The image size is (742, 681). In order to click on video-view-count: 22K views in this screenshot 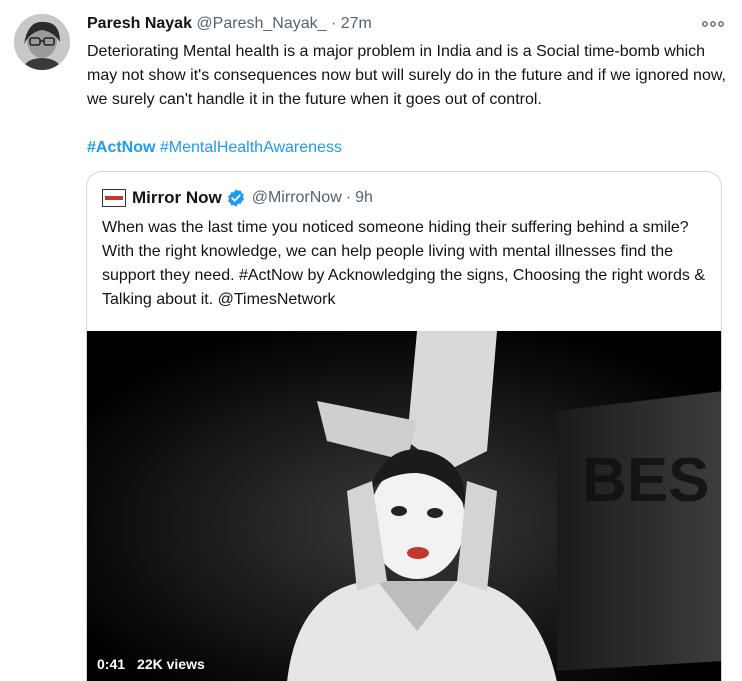, I will do `click(171, 664)`.